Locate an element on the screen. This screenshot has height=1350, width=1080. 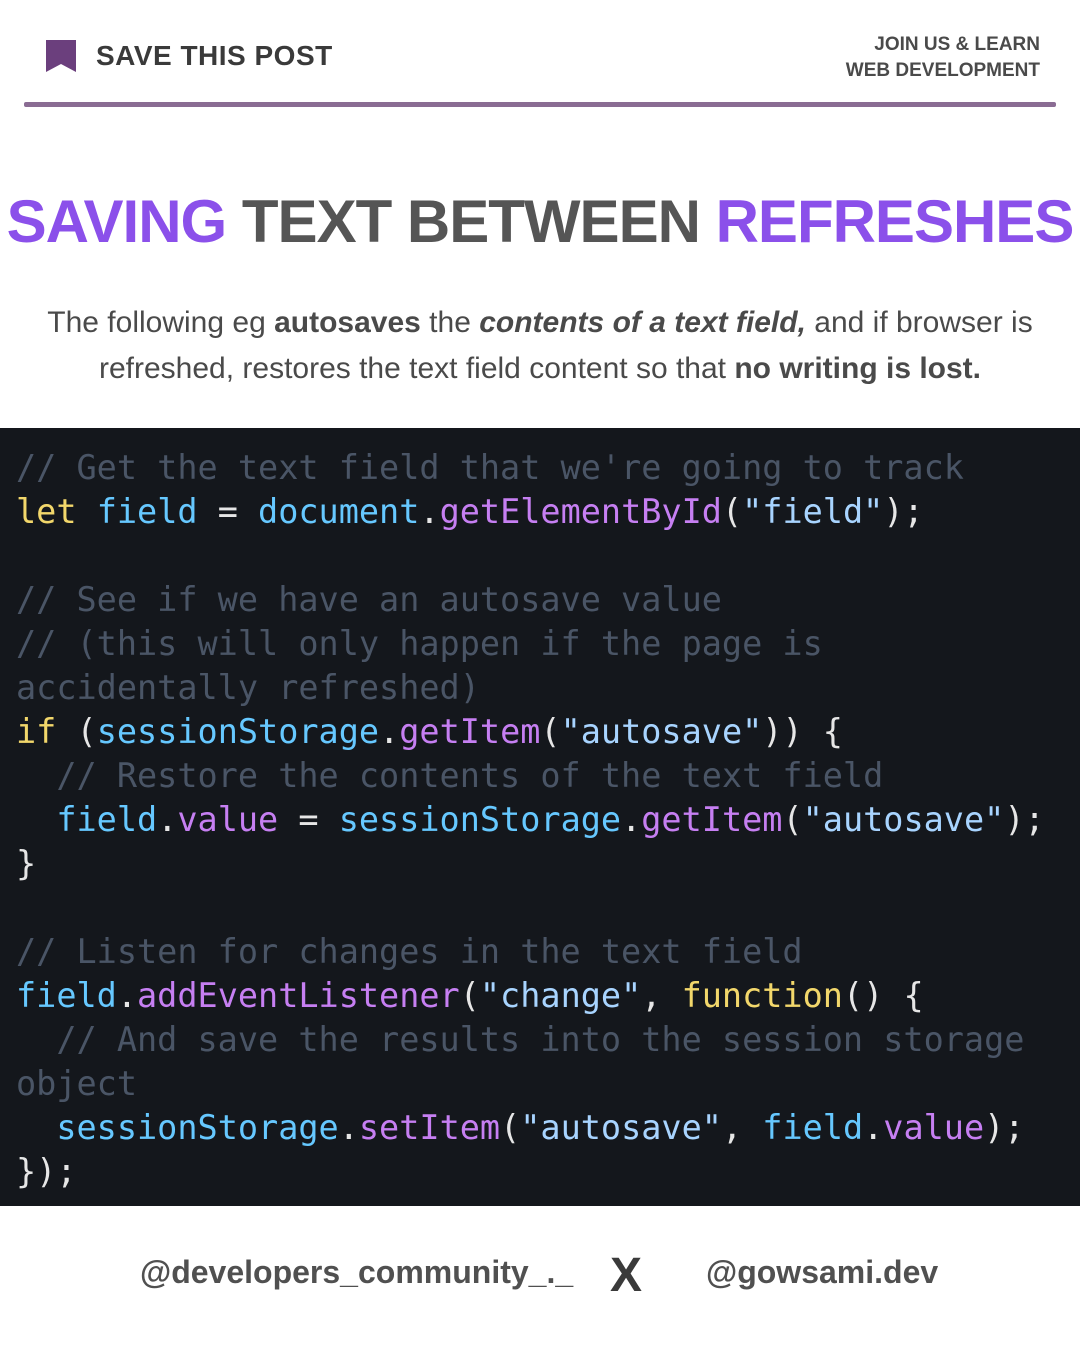
code-token: function is located at coordinates (762, 995).